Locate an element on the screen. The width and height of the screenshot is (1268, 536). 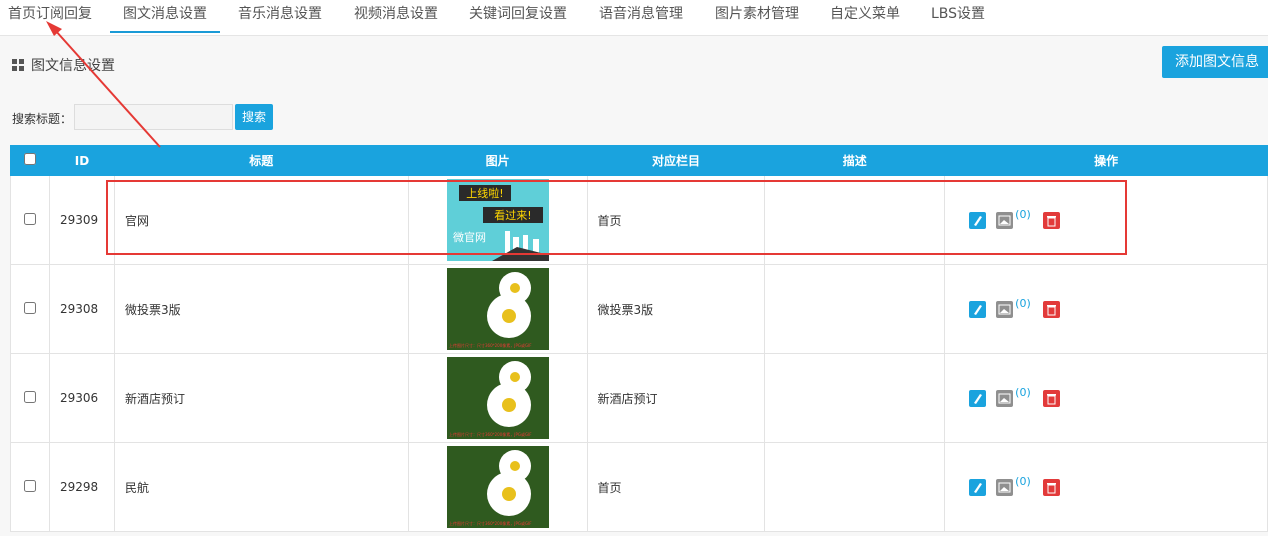
header-title: 标题 is located at coordinates (261, 160).